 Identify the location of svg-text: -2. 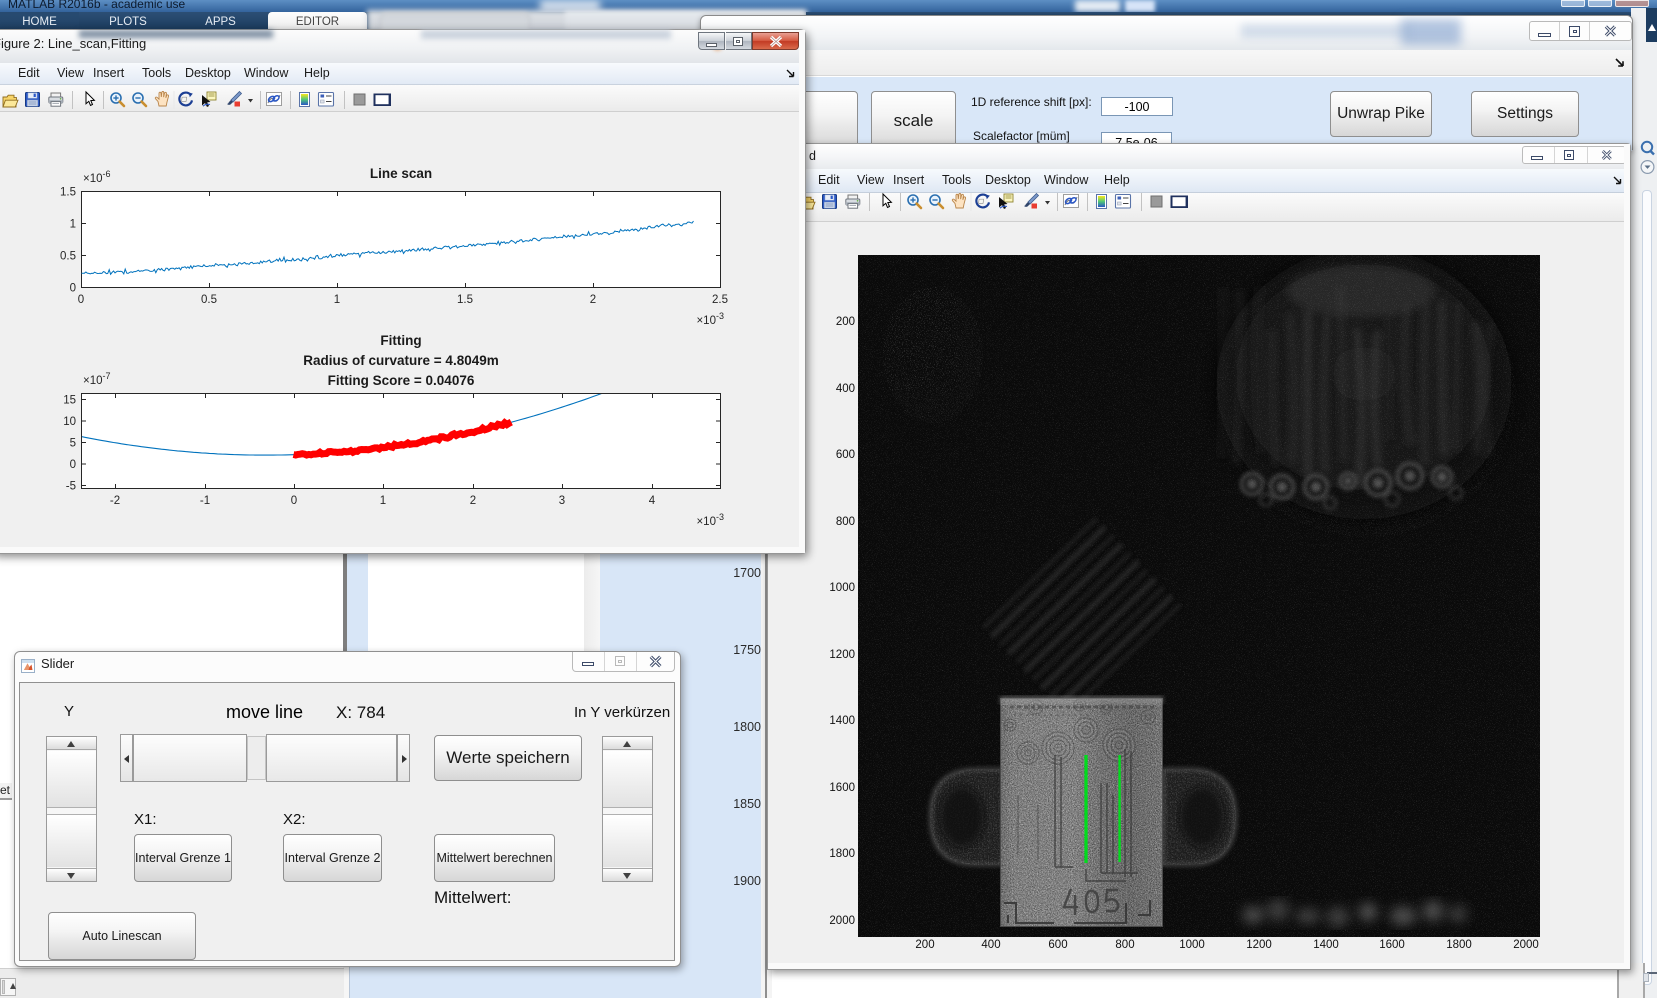
(115, 501).